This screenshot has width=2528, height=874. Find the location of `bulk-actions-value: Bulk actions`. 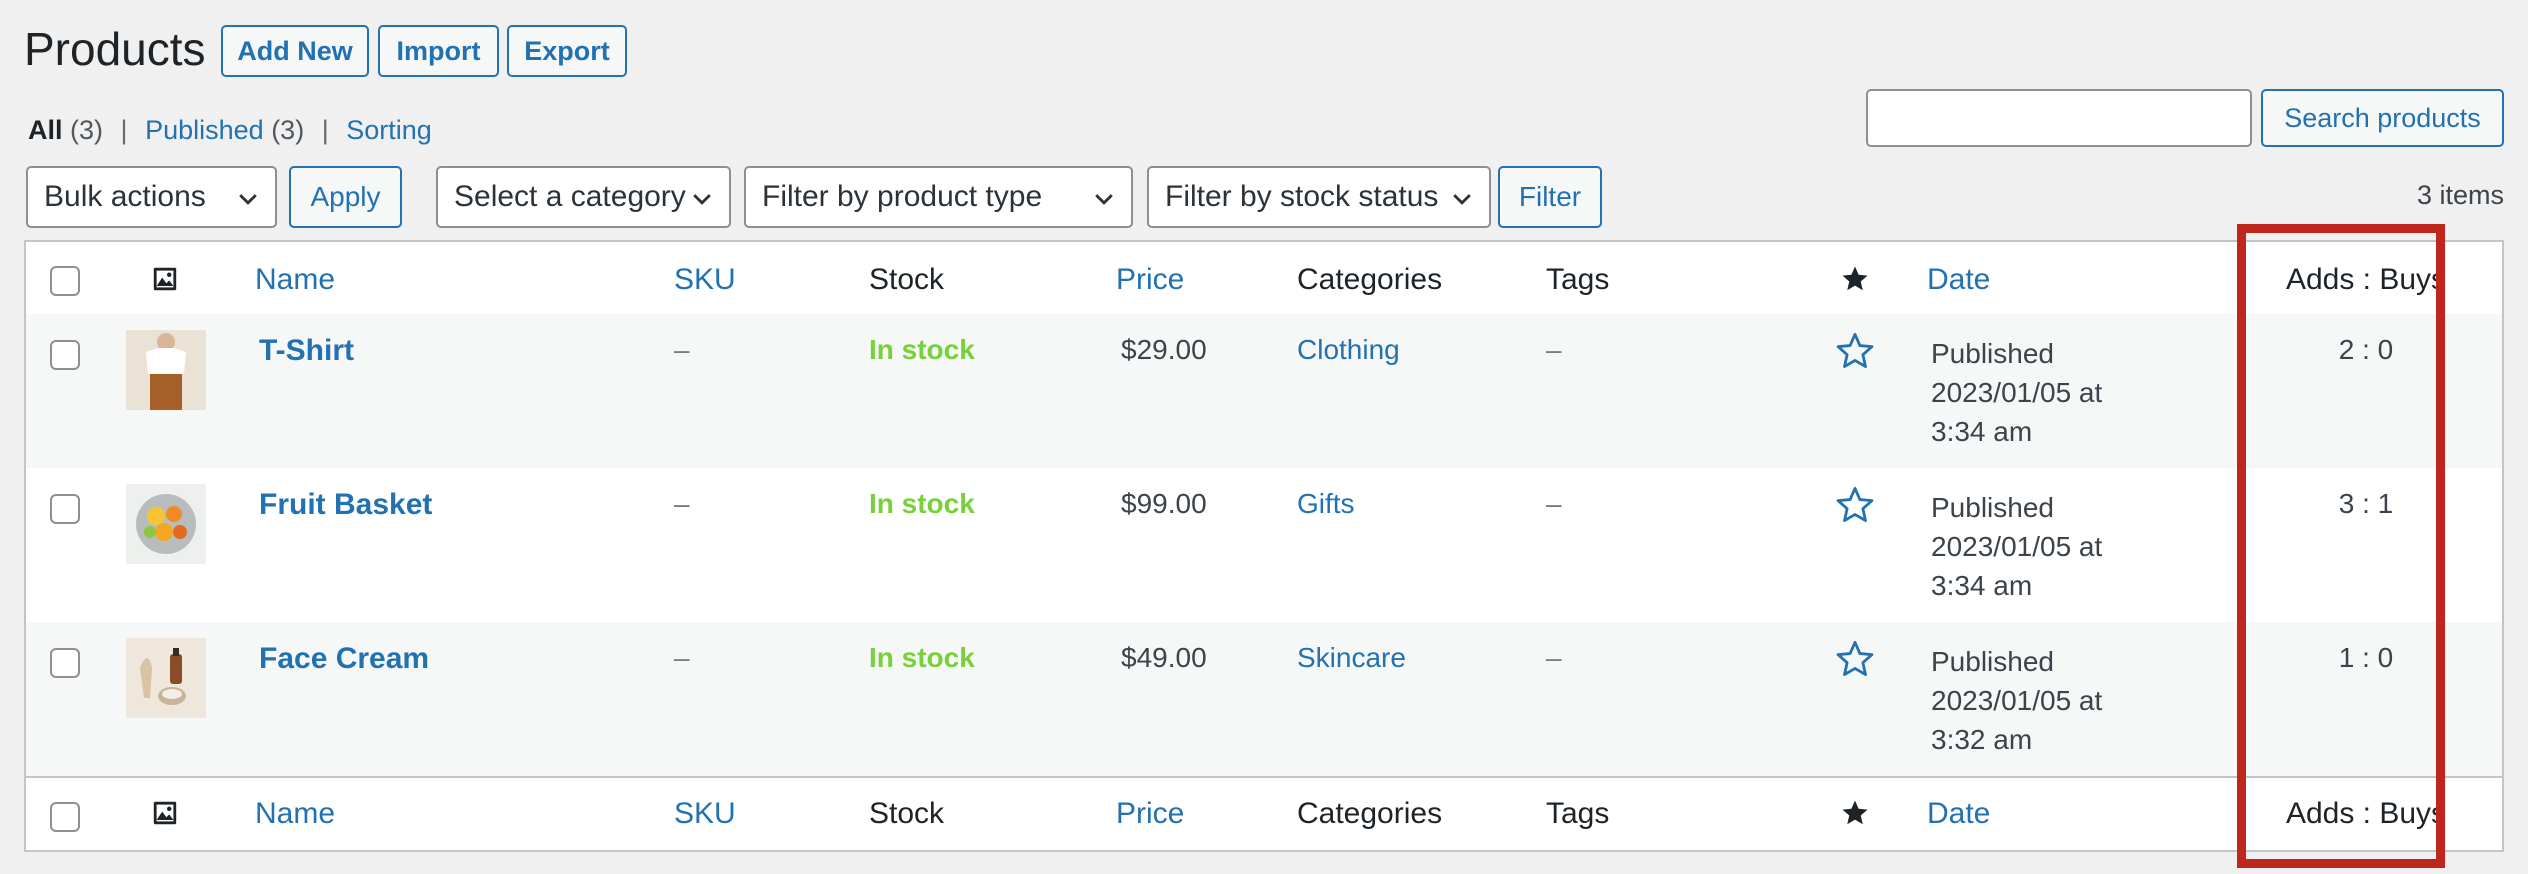

bulk-actions-value: Bulk actions is located at coordinates (125, 196).